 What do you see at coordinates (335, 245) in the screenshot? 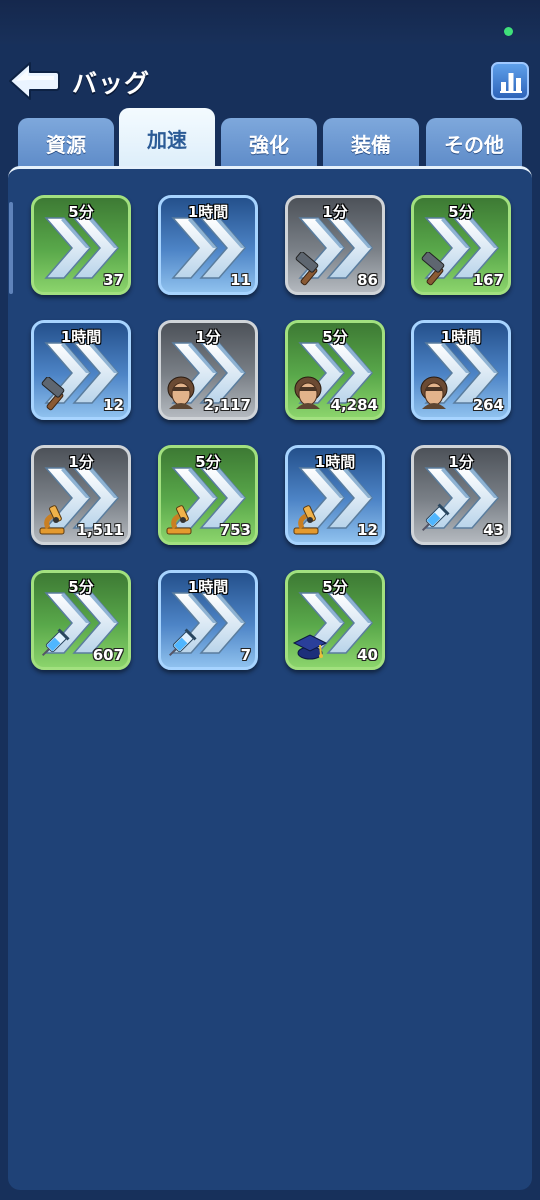
I see `speedup-item: 1分 86` at bounding box center [335, 245].